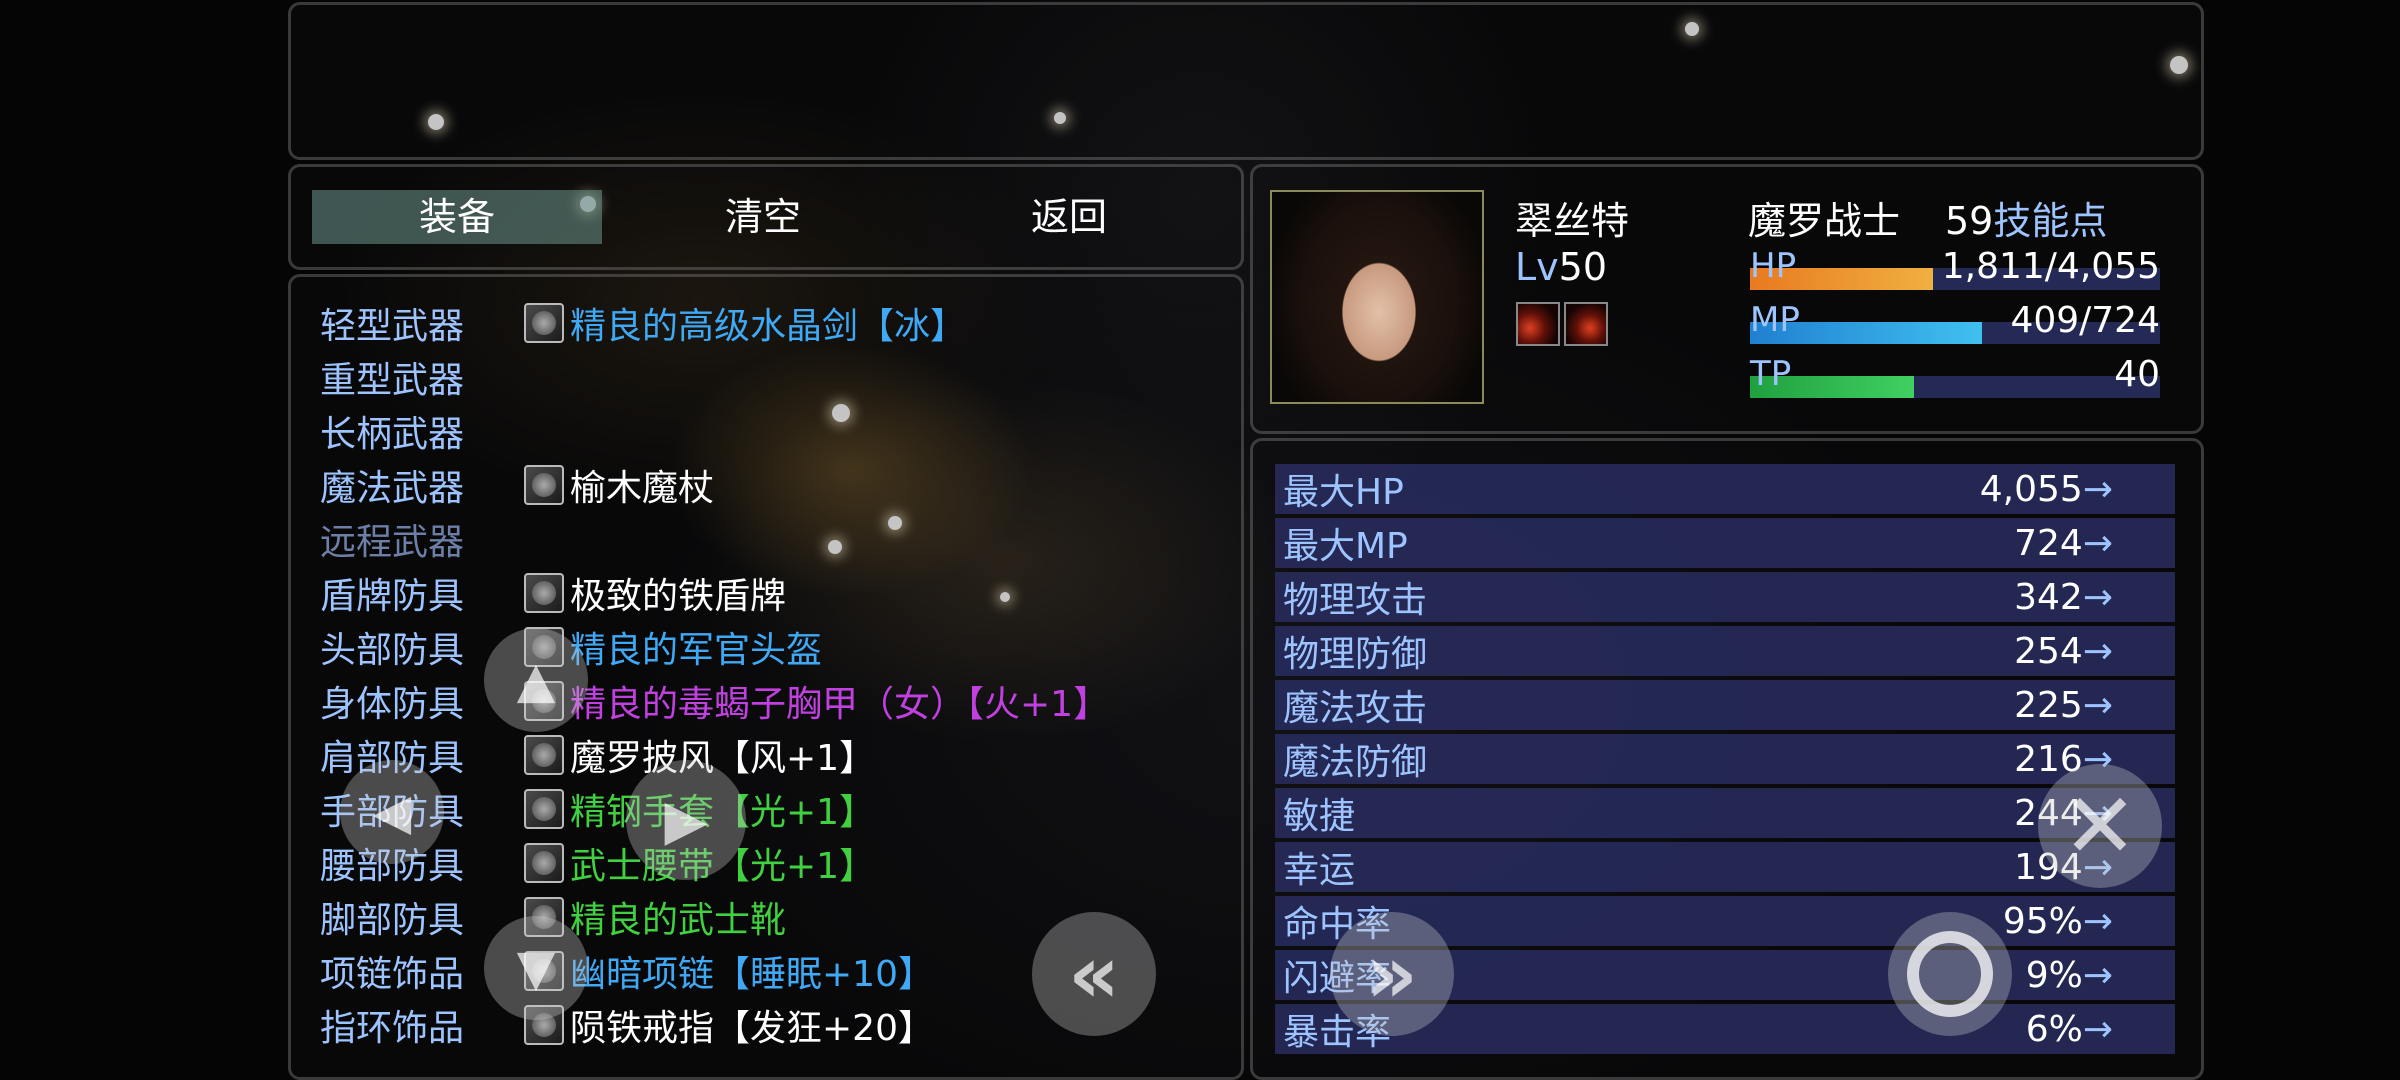 This screenshot has width=2400, height=1080. I want to click on confirm-ring-icon, so click(1950, 974).